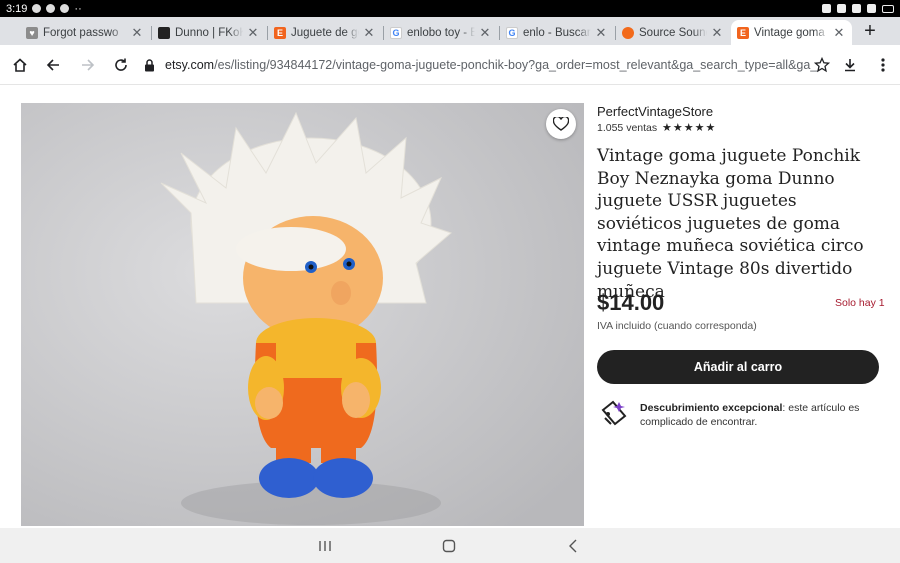 This screenshot has width=900, height=563. I want to click on rating-stars: ★★★★★, so click(689, 127).